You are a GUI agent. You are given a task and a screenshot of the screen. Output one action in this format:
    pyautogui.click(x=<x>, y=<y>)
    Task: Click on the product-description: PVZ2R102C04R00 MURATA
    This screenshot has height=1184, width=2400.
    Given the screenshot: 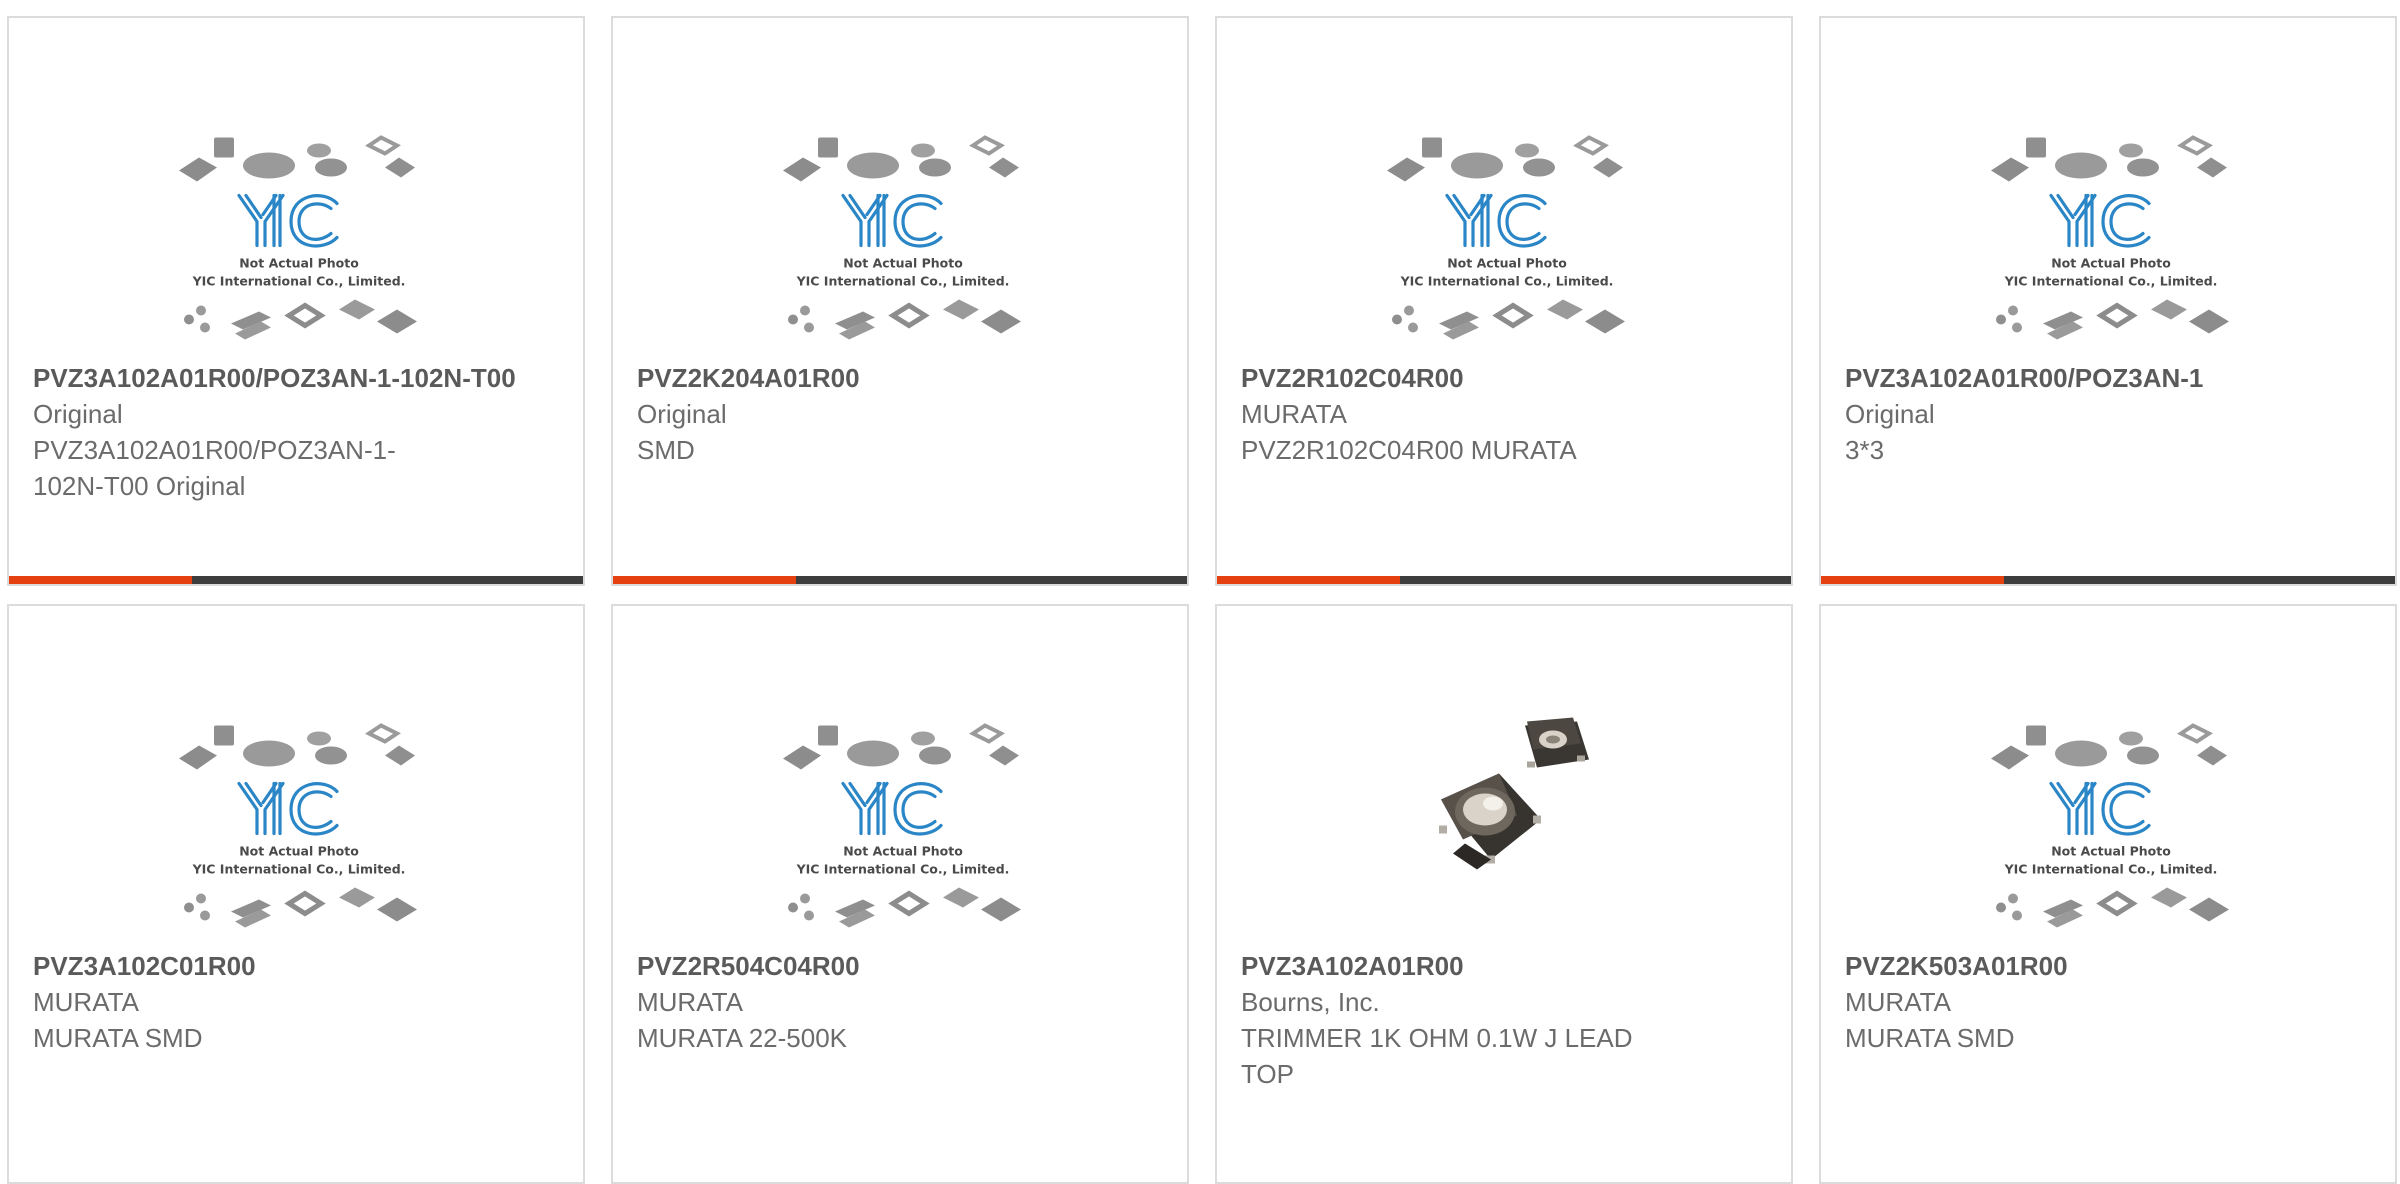 What is the action you would take?
    pyautogui.click(x=1409, y=450)
    